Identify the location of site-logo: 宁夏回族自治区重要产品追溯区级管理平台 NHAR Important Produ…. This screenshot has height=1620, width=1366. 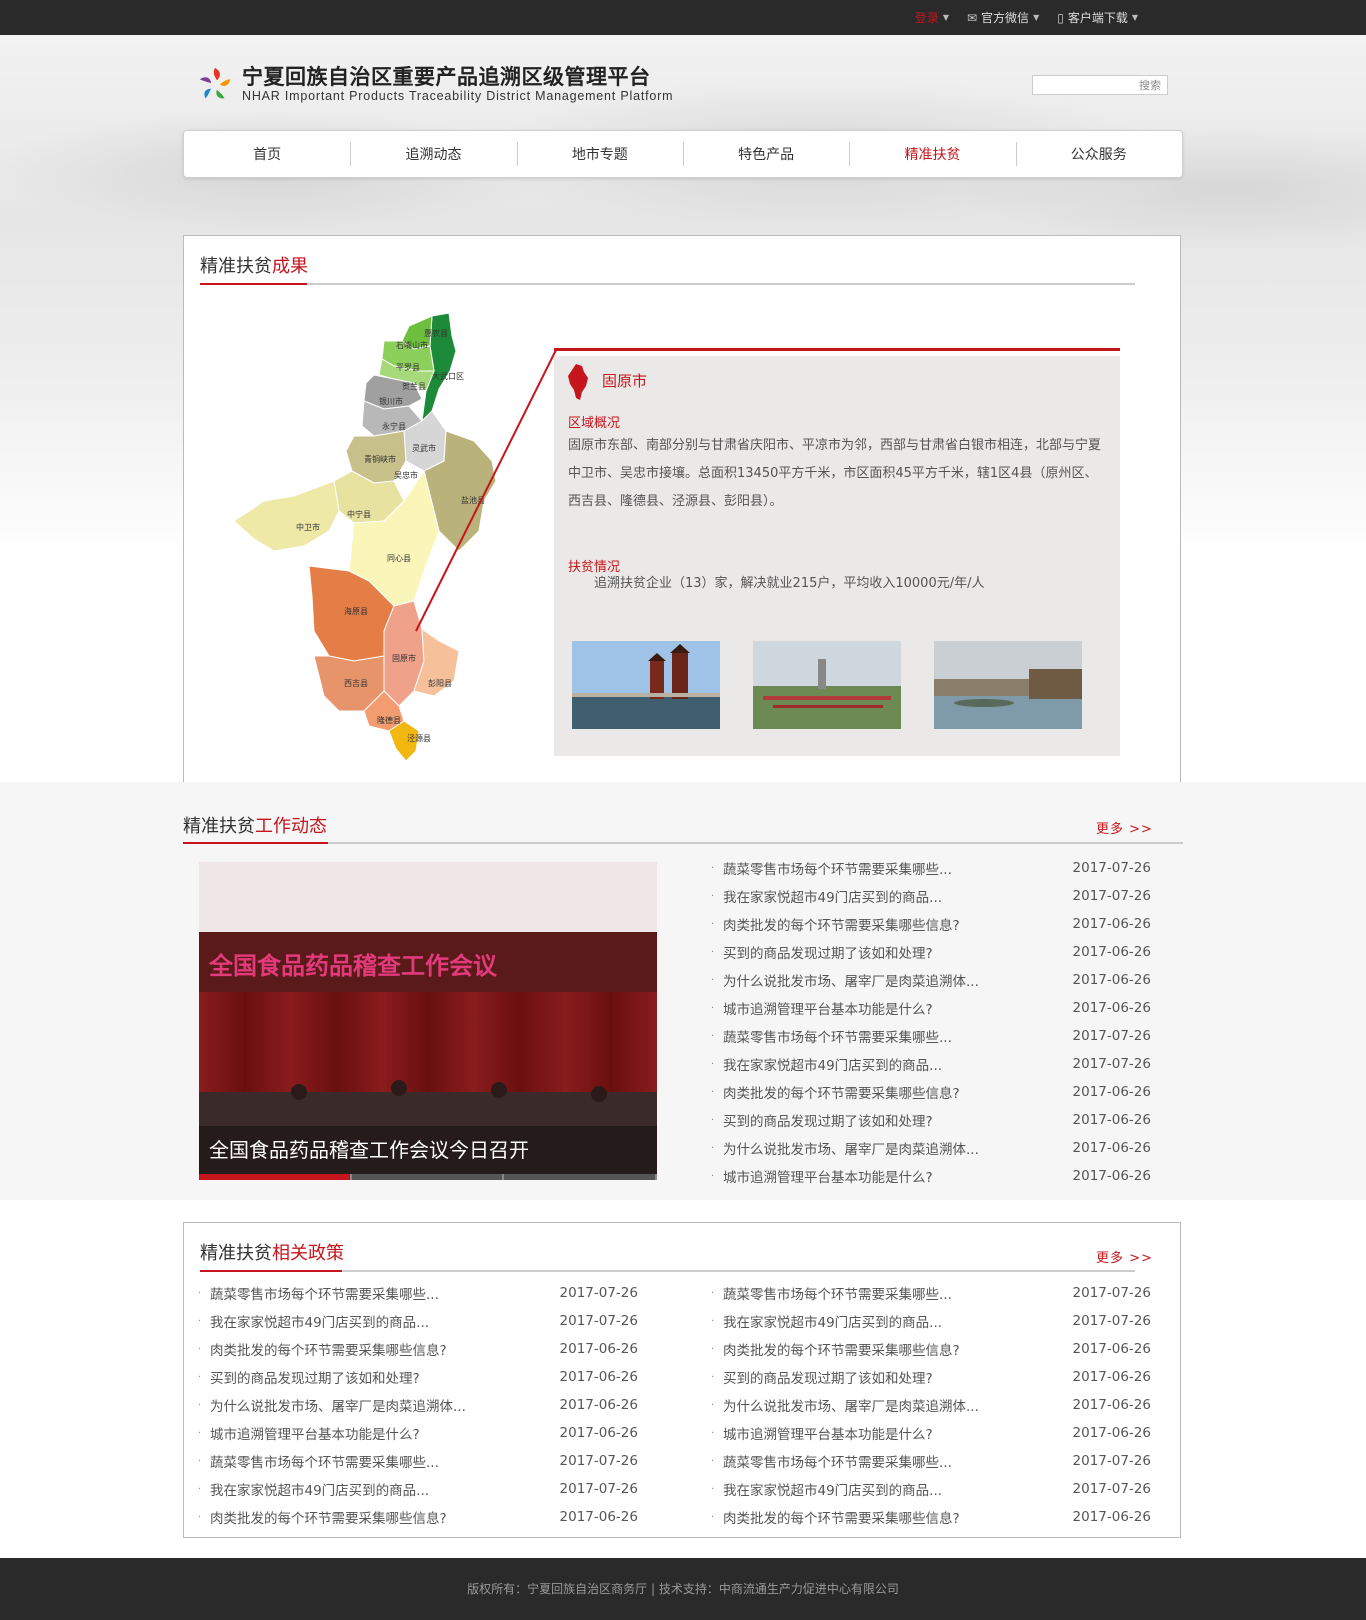
(434, 84).